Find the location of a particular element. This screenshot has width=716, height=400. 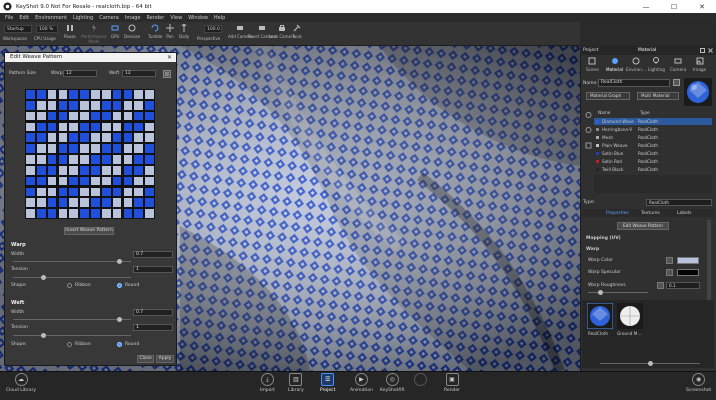

close-dialog-button: Close is located at coordinates (145, 359).